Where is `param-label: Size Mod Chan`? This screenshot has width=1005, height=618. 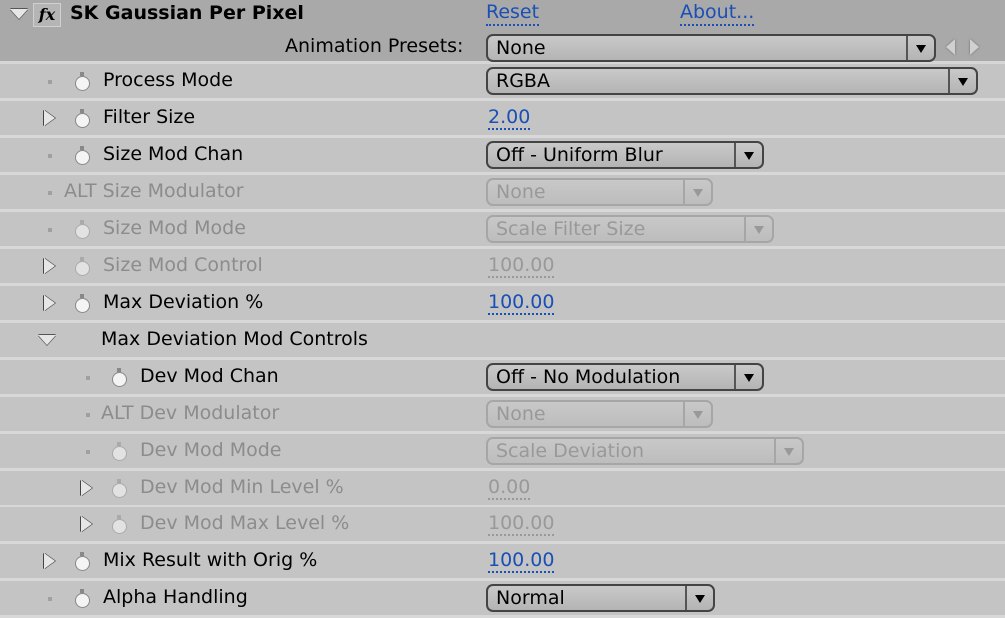
param-label: Size Mod Chan is located at coordinates (173, 154).